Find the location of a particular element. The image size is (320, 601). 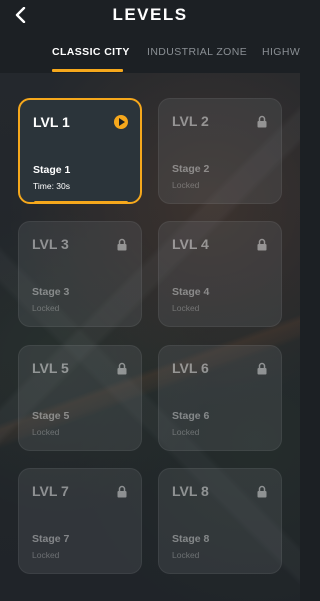

level-label: LVL 7 is located at coordinates (50, 491).